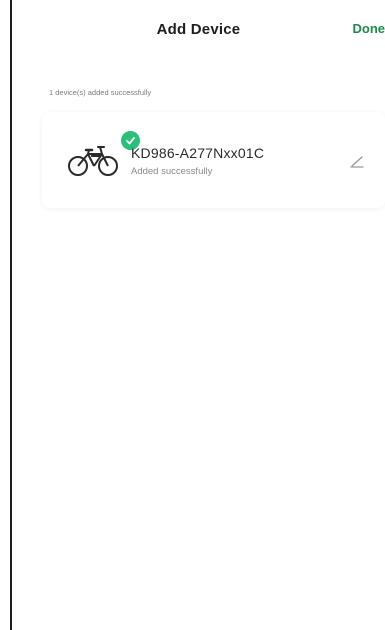  Describe the element at coordinates (100, 92) in the screenshot. I see `added-status-message: 1 device(s) added successfully` at that location.